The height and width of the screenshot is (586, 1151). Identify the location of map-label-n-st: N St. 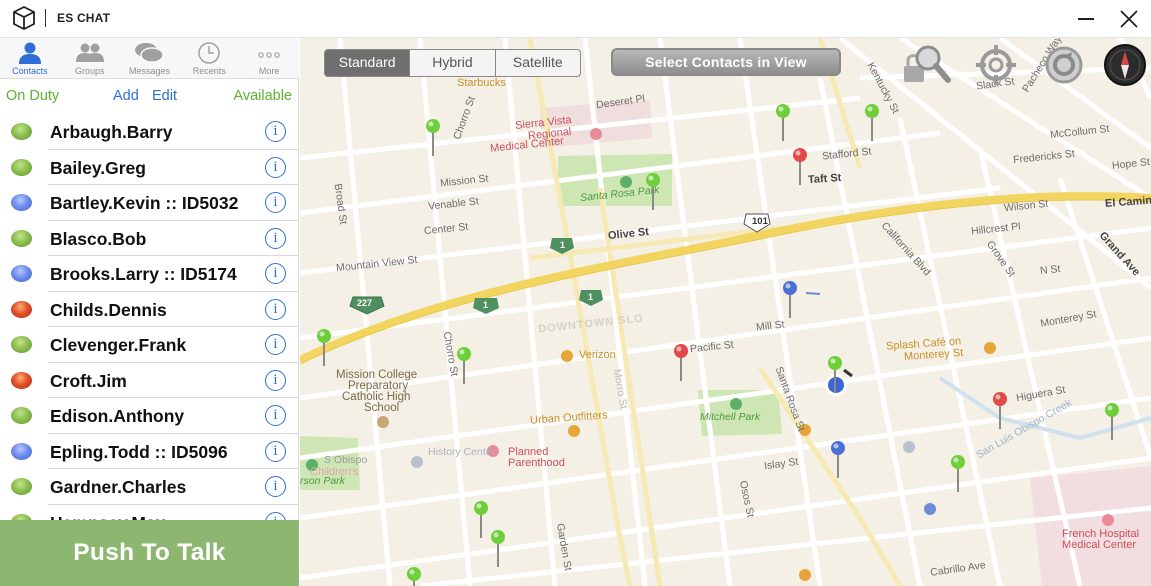
(1050, 270).